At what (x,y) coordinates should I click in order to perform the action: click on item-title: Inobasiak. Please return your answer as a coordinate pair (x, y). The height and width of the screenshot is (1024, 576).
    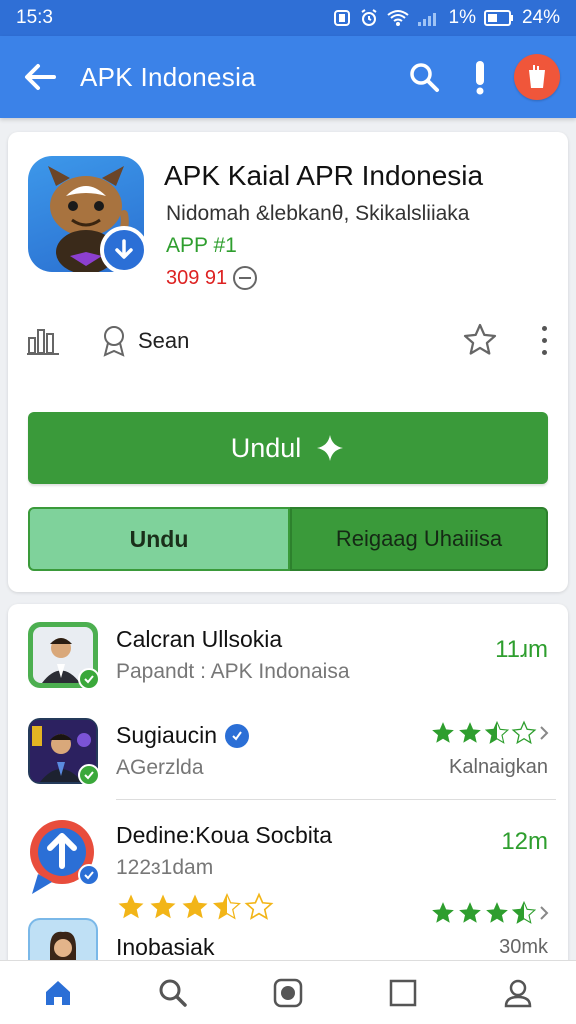
    Looking at the image, I should click on (165, 947).